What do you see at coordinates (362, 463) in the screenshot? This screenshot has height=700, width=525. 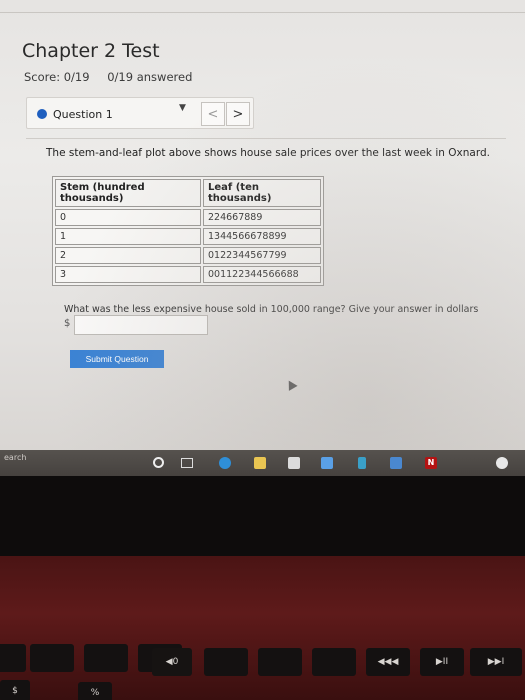 I see `arrow-icon` at bounding box center [362, 463].